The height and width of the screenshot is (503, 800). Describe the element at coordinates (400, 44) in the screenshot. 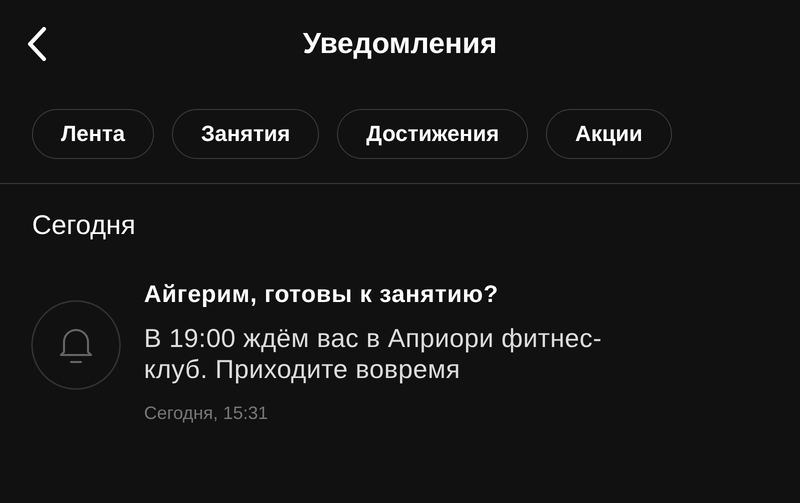

I see `screen-title: Уведомления` at that location.